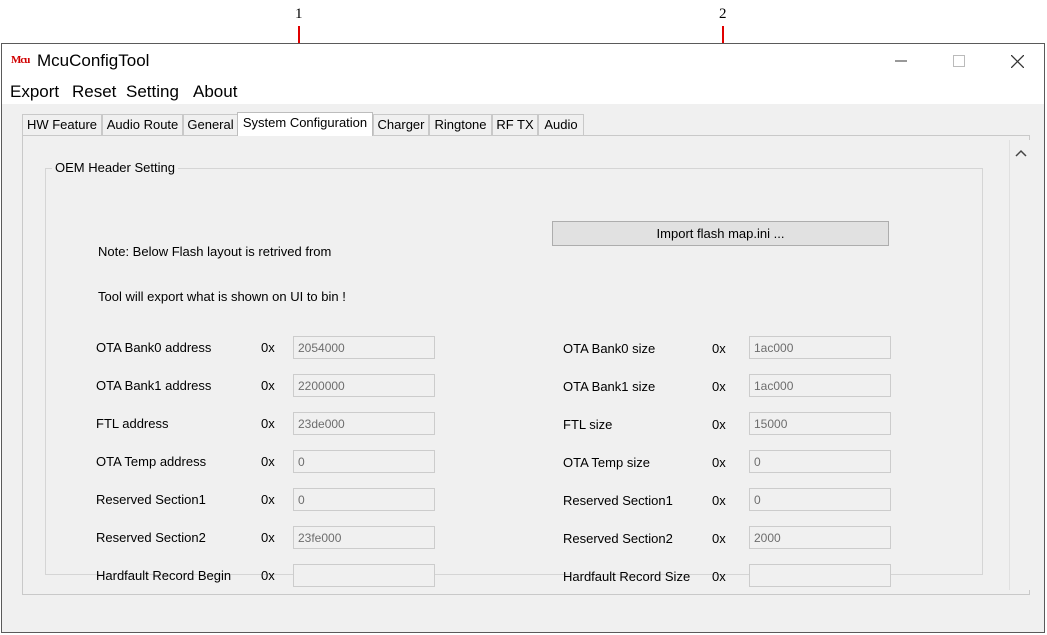 This screenshot has height=635, width=1047. Describe the element at coordinates (20, 60) in the screenshot. I see `mcu-app-icon: Mcu` at that location.